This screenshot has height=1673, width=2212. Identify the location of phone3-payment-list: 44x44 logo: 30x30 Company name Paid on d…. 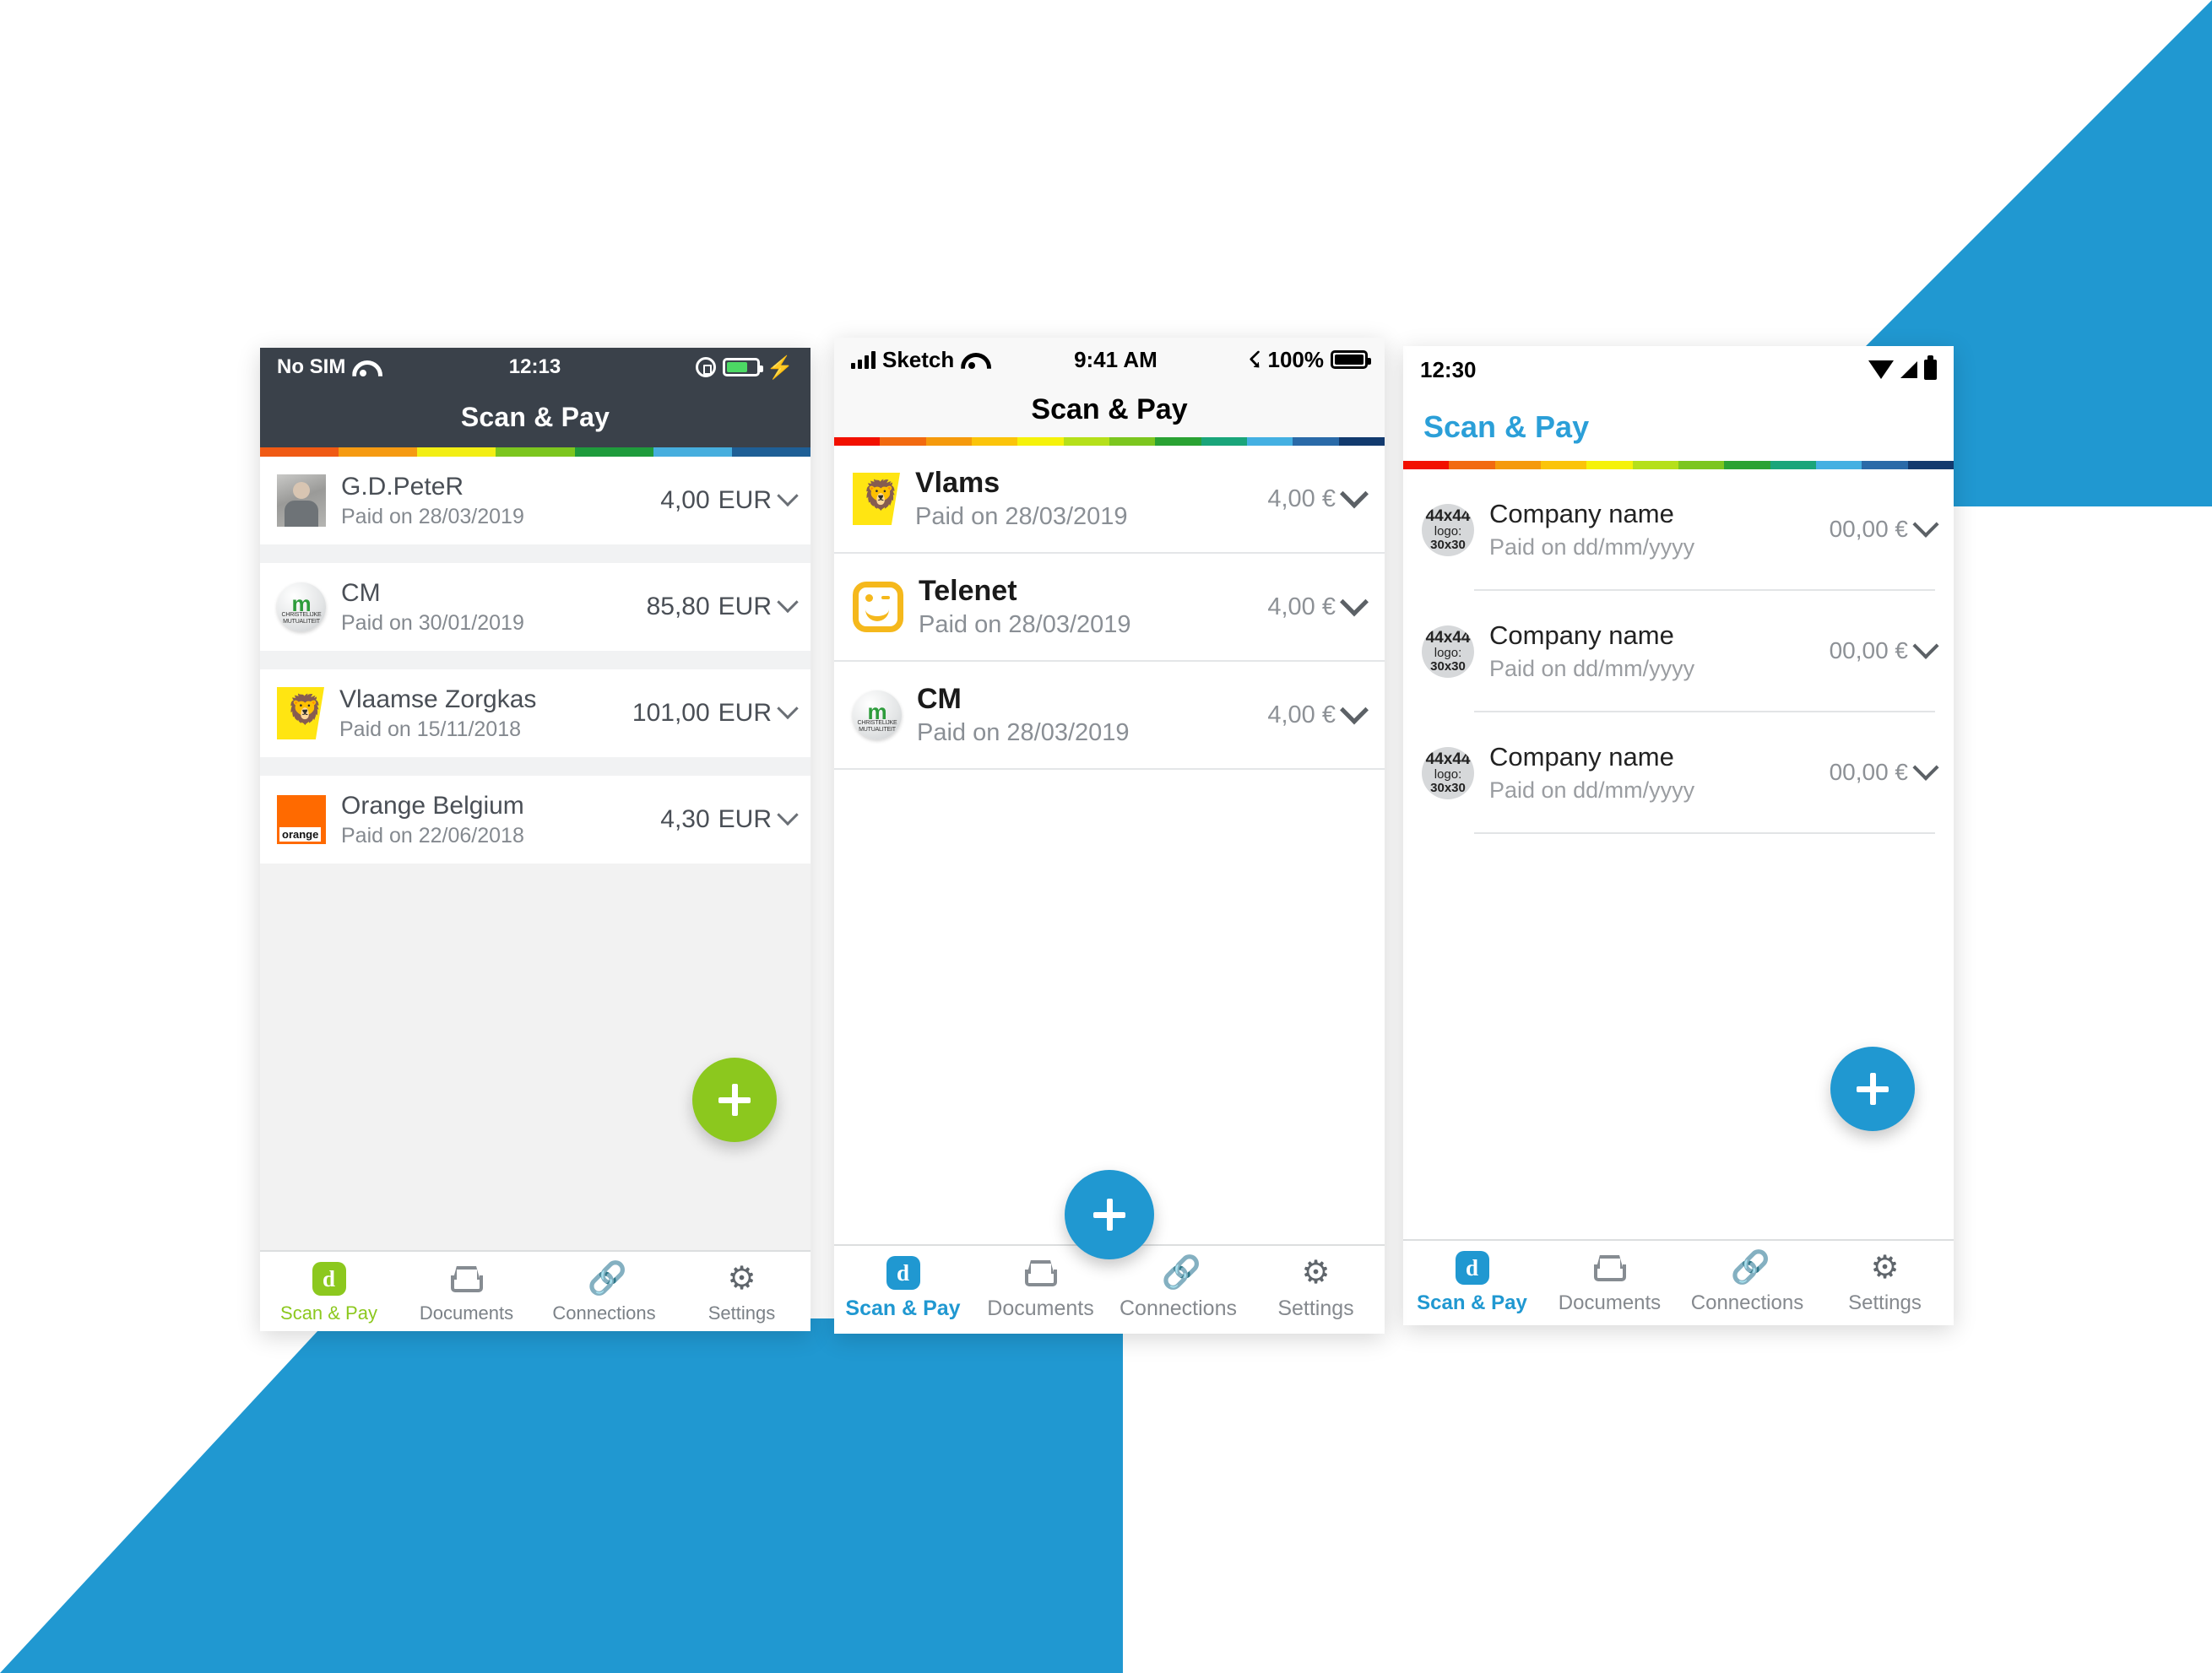
(1679, 854).